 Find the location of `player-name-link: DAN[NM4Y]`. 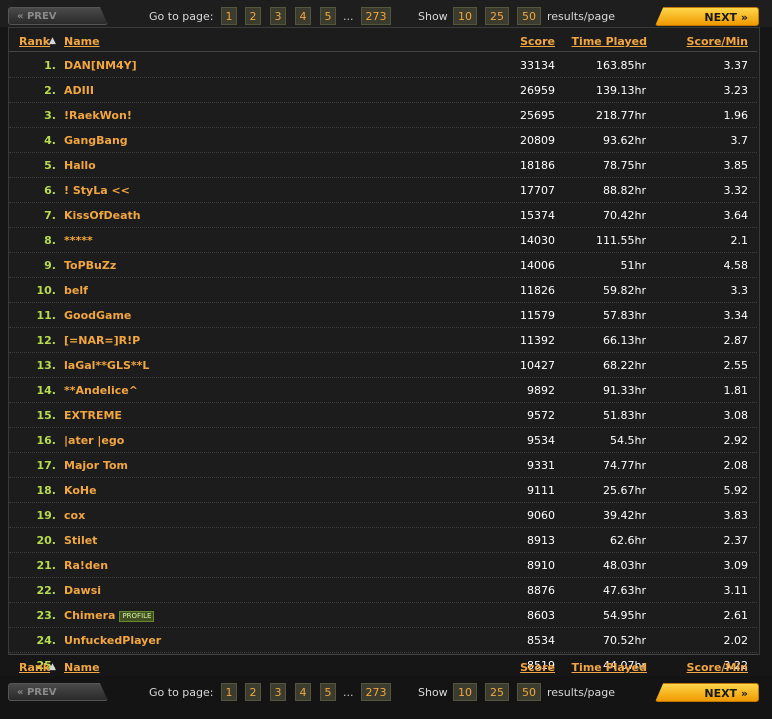

player-name-link: DAN[NM4Y] is located at coordinates (100, 65).